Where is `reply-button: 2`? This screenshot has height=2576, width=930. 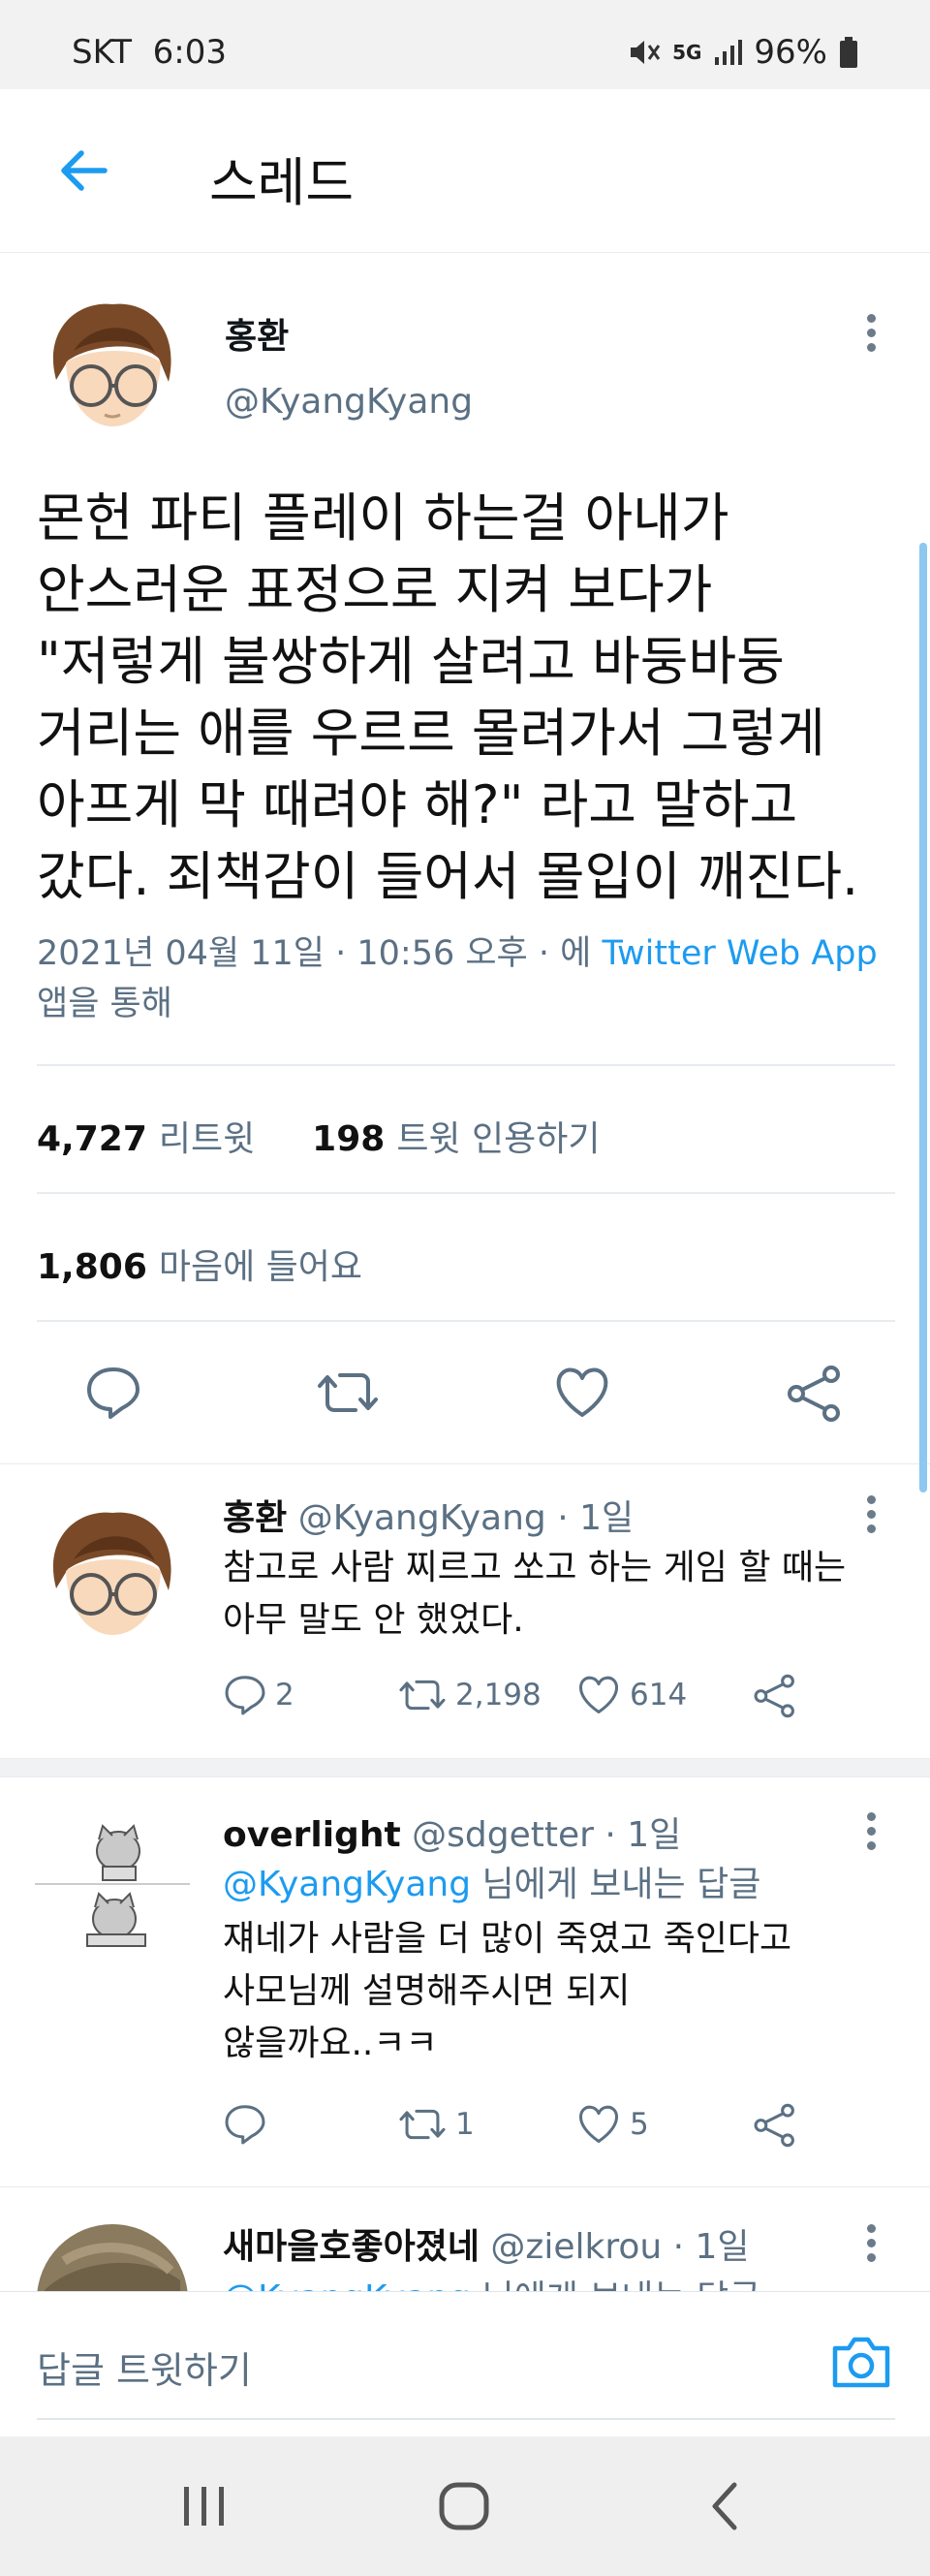
reply-button: 2 is located at coordinates (258, 1695).